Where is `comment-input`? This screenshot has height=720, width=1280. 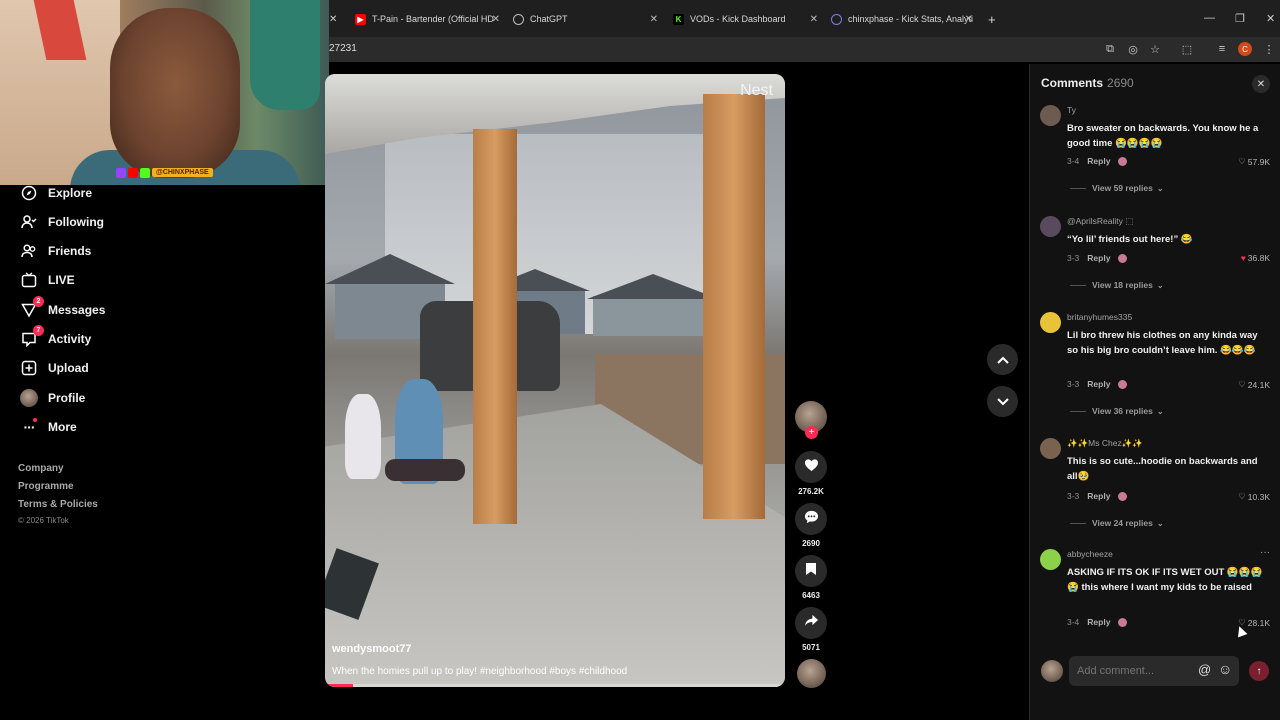
comment-input is located at coordinates (1154, 671).